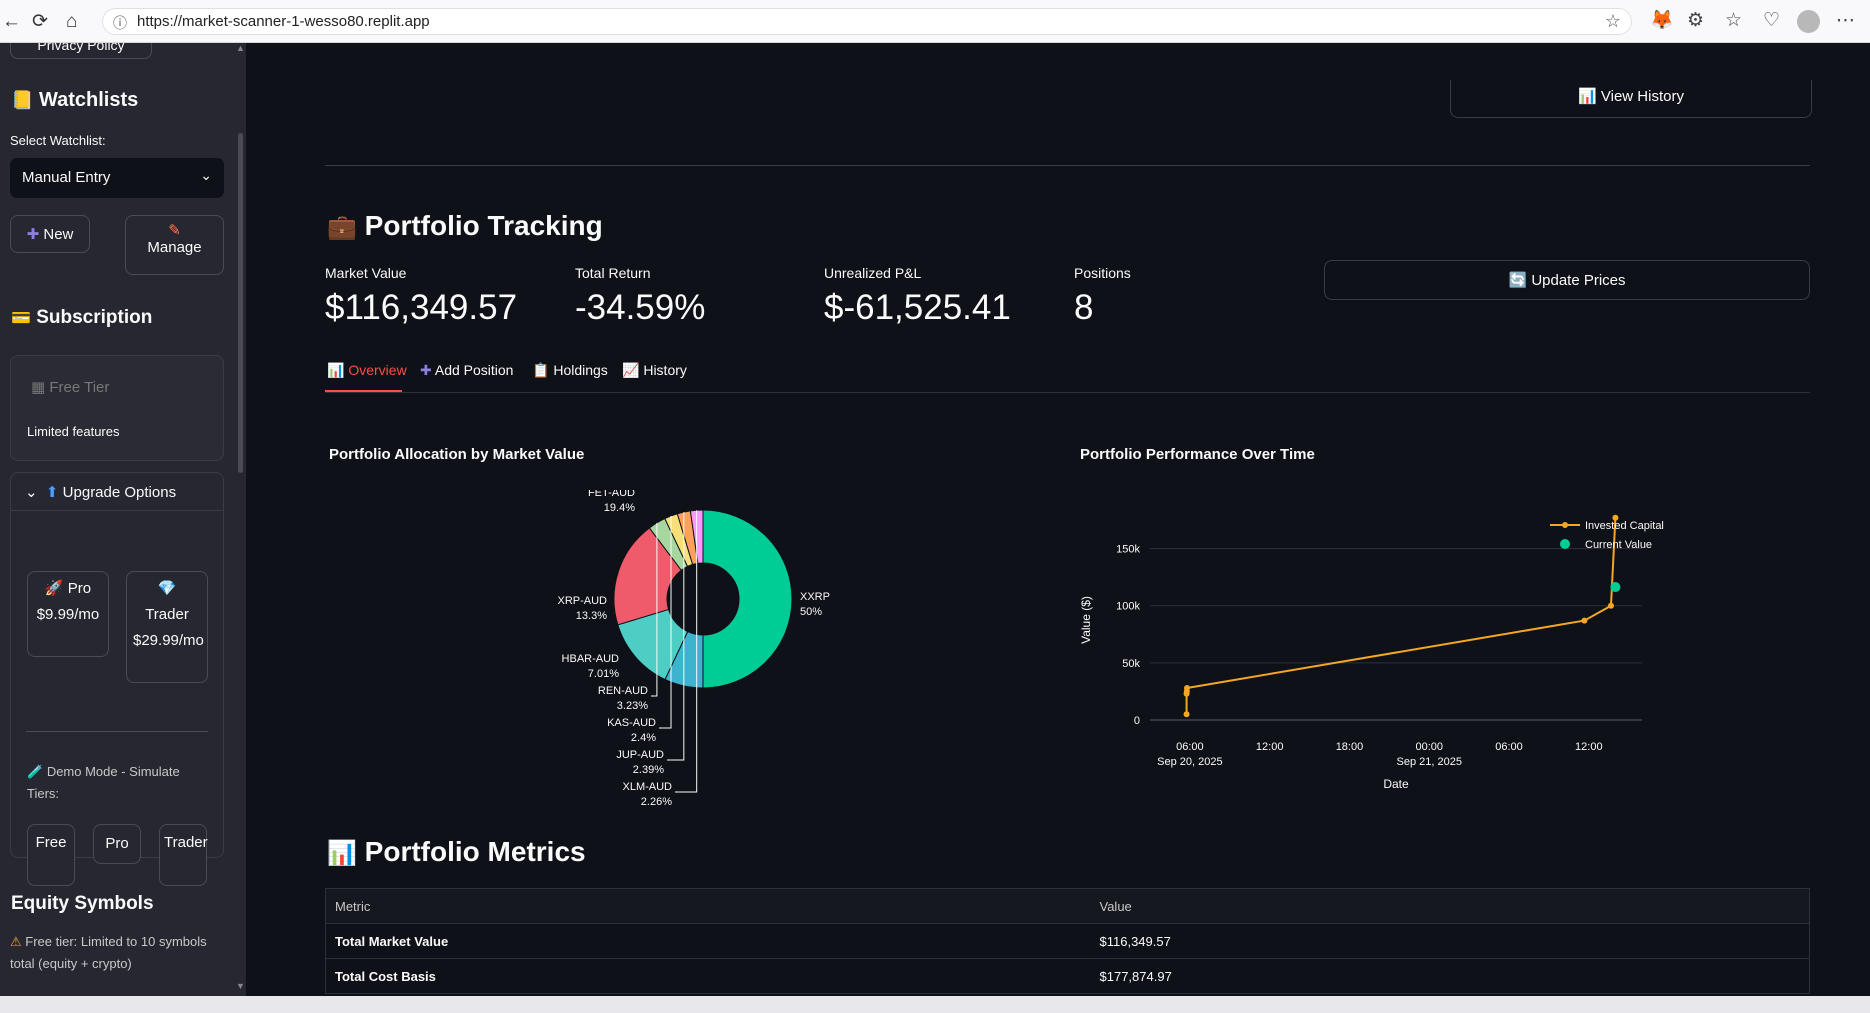 This screenshot has height=1013, width=1870. Describe the element at coordinates (117, 408) in the screenshot. I see `tier-card: ▦ Free Tier Limited features` at that location.